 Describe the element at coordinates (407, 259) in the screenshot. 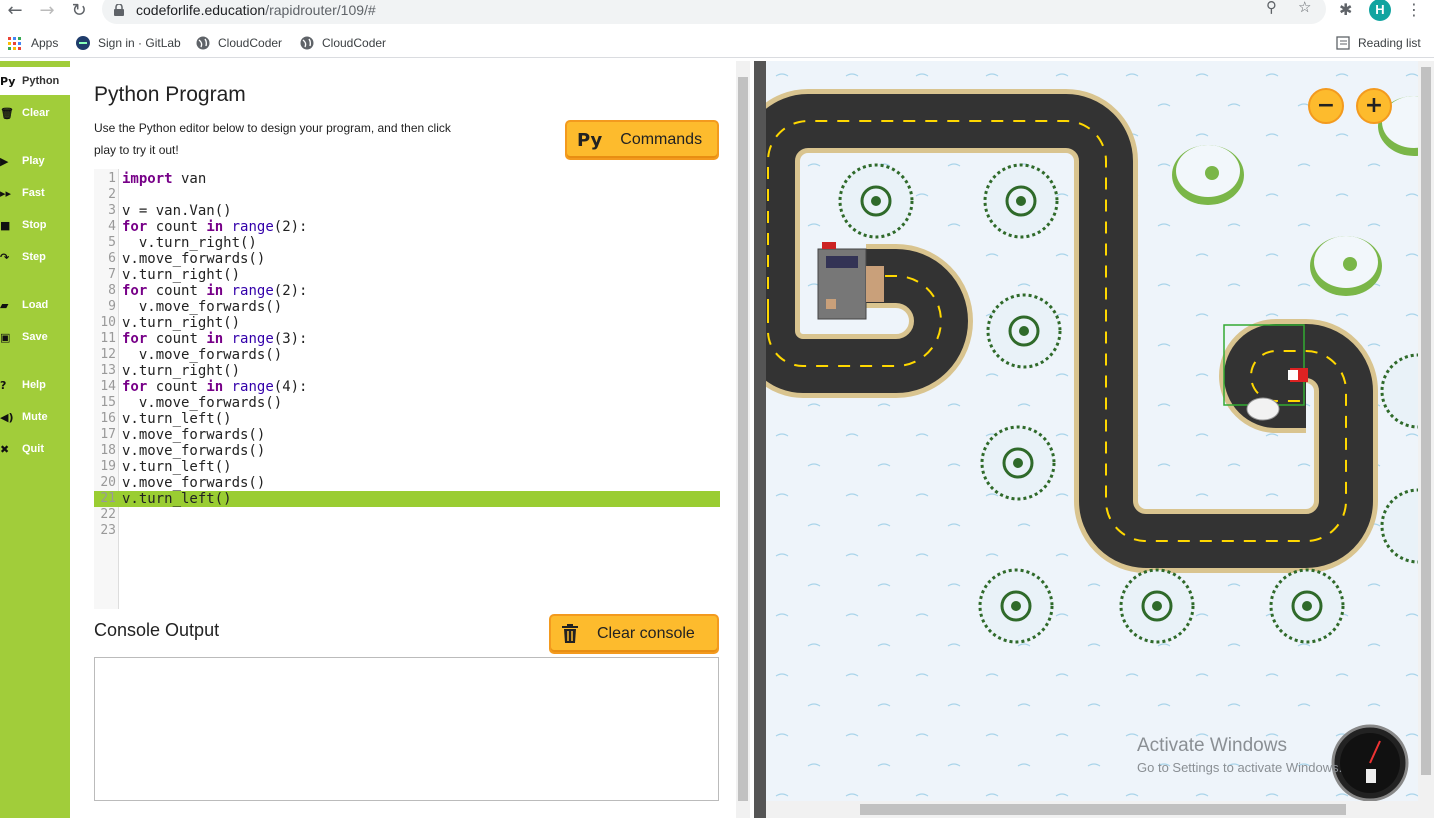

I see `code-line: 6 v.move_forwards()` at that location.